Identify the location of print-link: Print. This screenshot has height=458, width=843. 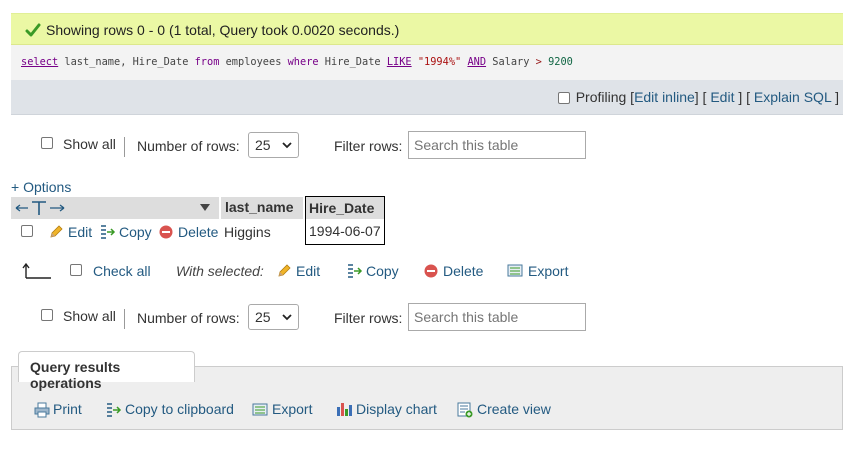
(67, 409).